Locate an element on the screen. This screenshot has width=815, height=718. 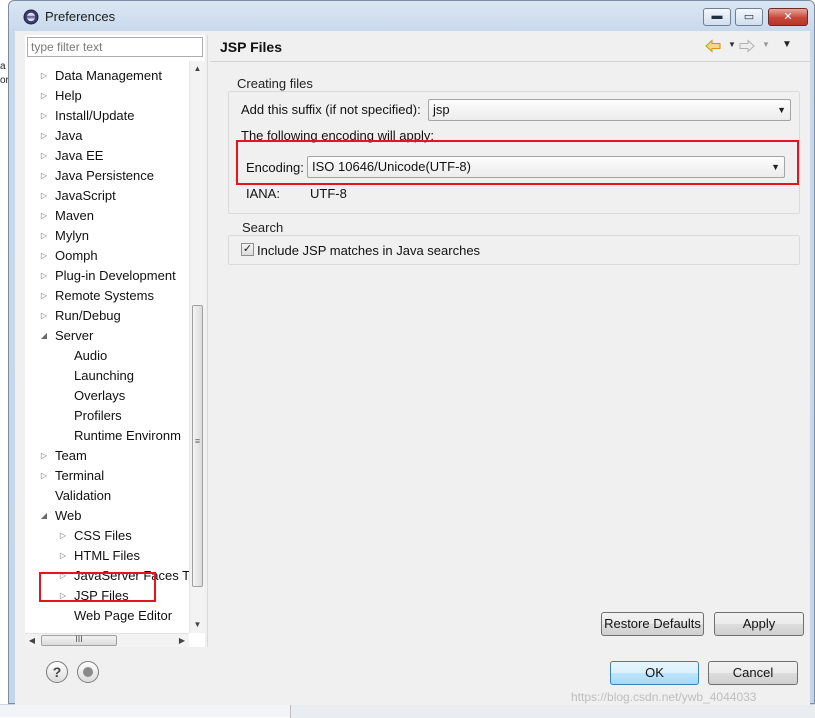
tree-item: ◢ Server is located at coordinates (107, 336).